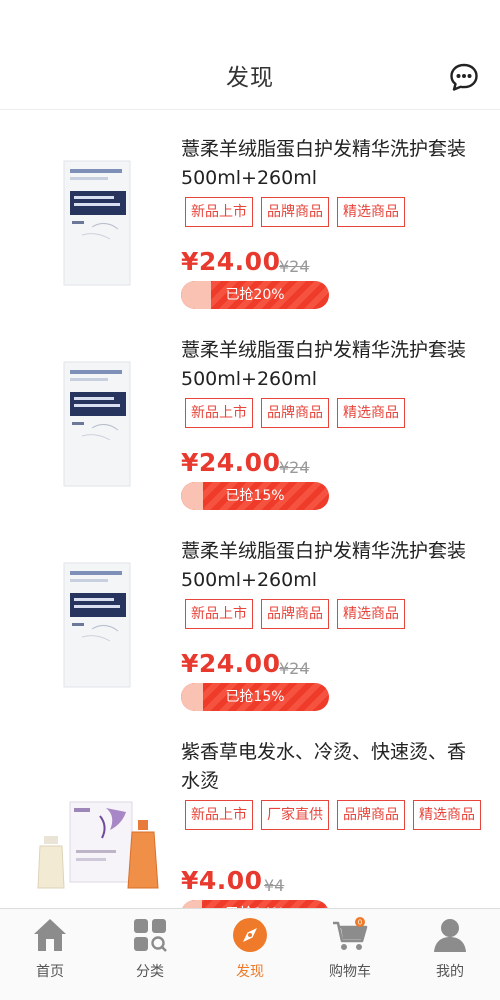  Describe the element at coordinates (250, 55) in the screenshot. I see `top-nav-bar: 发现` at that location.